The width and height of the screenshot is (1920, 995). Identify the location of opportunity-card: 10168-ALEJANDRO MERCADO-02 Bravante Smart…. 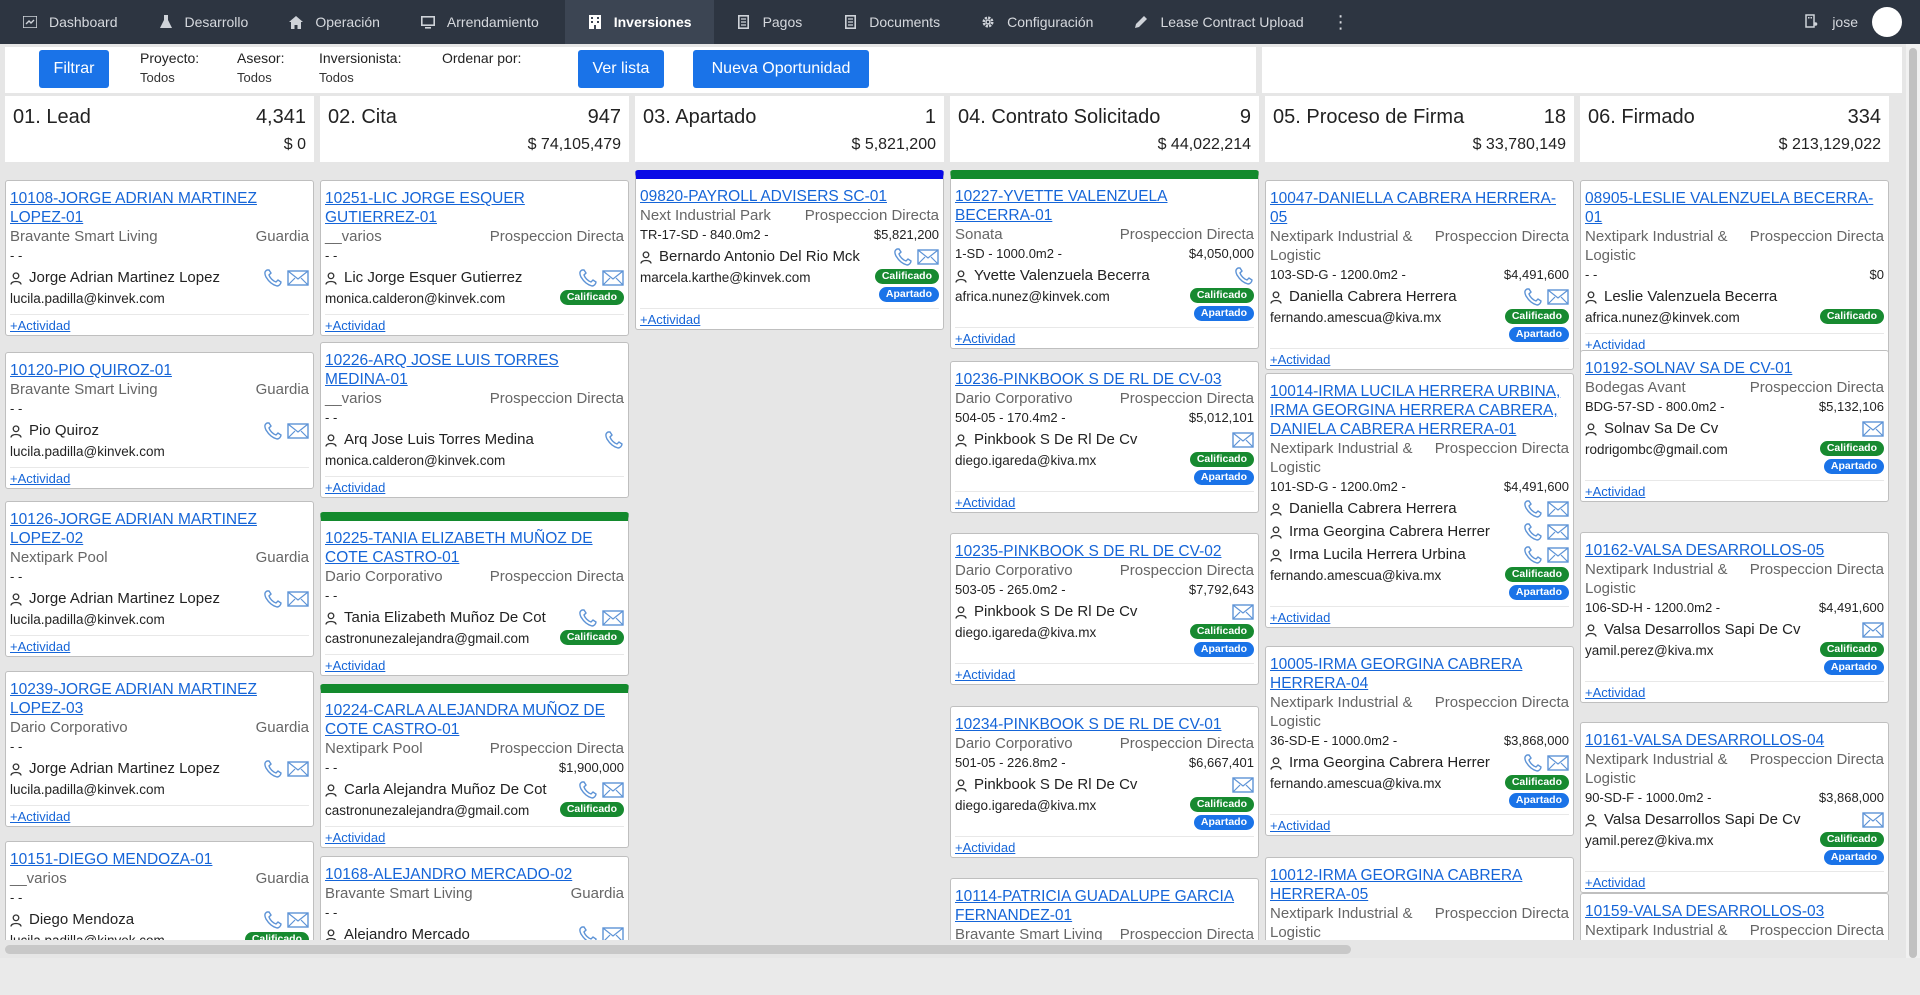
(474, 898).